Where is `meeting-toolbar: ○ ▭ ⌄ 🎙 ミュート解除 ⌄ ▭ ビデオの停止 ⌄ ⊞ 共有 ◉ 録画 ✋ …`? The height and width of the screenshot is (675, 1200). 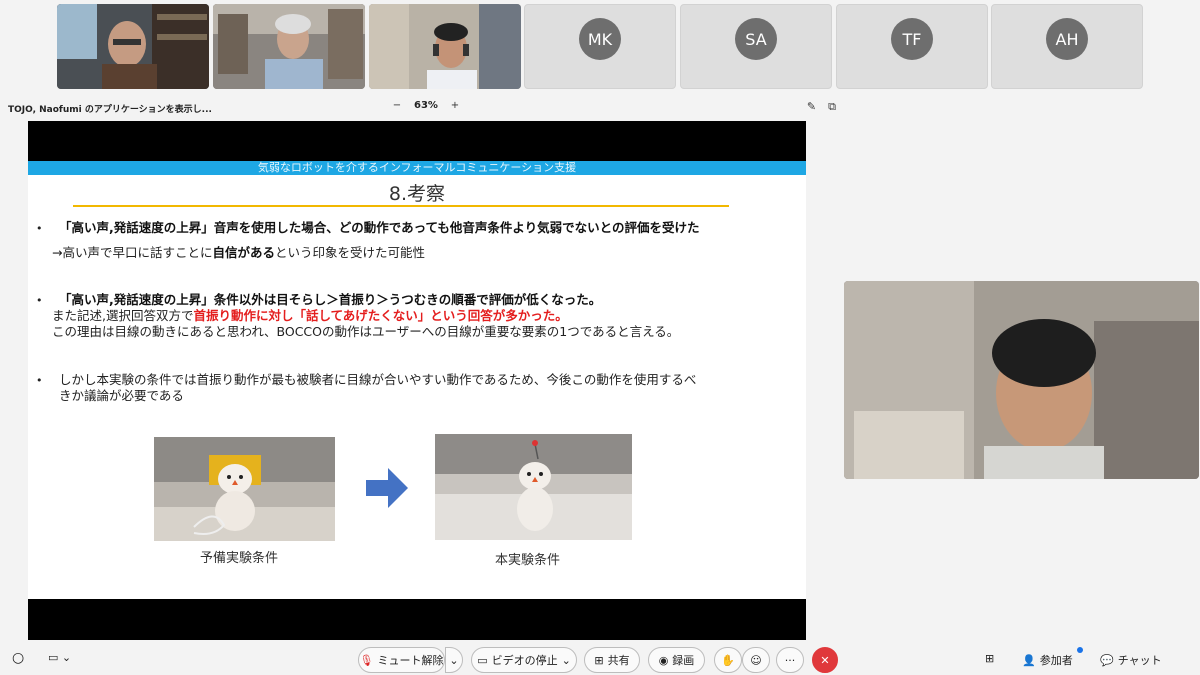 meeting-toolbar: ○ ▭ ⌄ 🎙 ミュート解除 ⌄ ▭ ビデオの停止 ⌄ ⊞ 共有 ◉ 録画 ✋ … is located at coordinates (600, 659).